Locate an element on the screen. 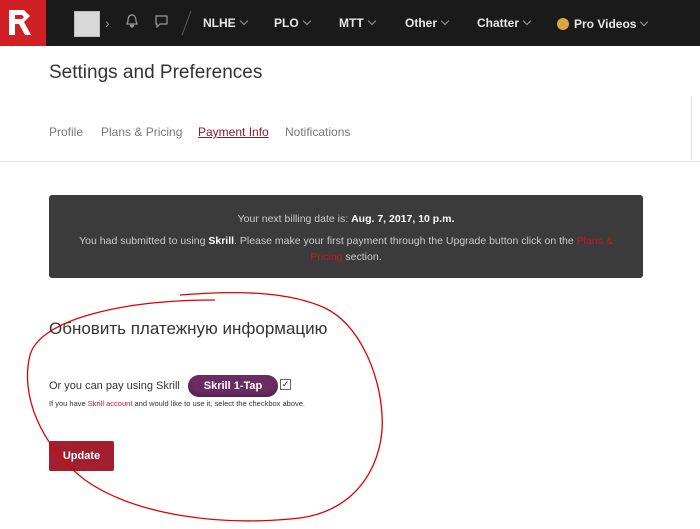 Image resolution: width=700 pixels, height=529 pixels. avatar is located at coordinates (87, 24).